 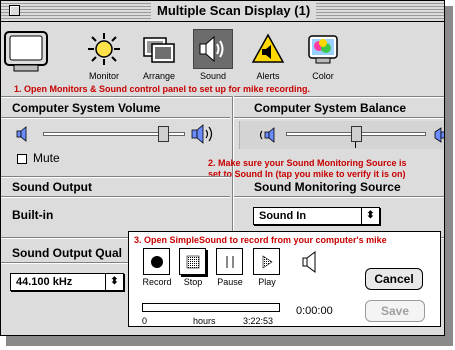 What do you see at coordinates (46, 158) in the screenshot?
I see `mute-label: Mute` at bounding box center [46, 158].